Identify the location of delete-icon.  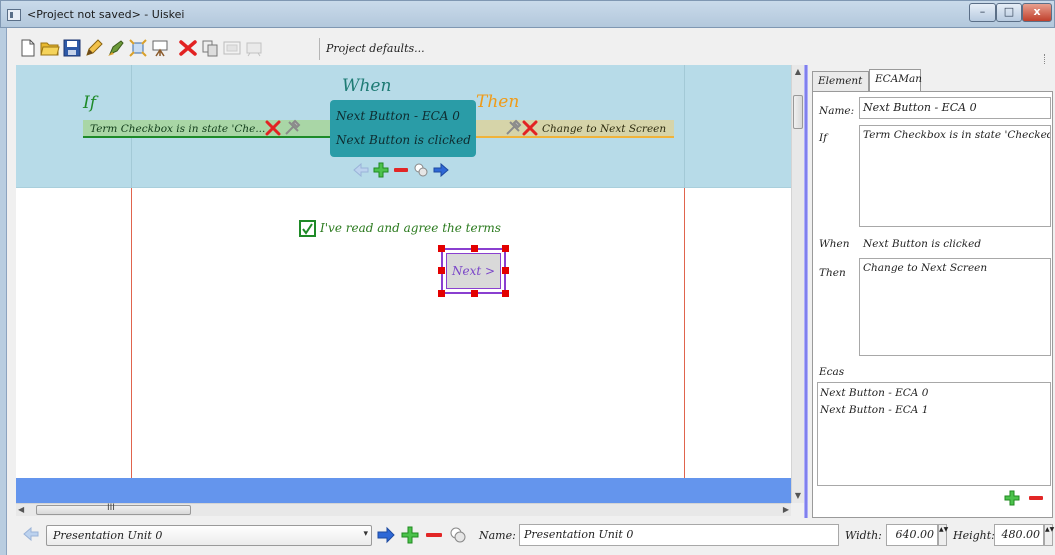
(188, 48).